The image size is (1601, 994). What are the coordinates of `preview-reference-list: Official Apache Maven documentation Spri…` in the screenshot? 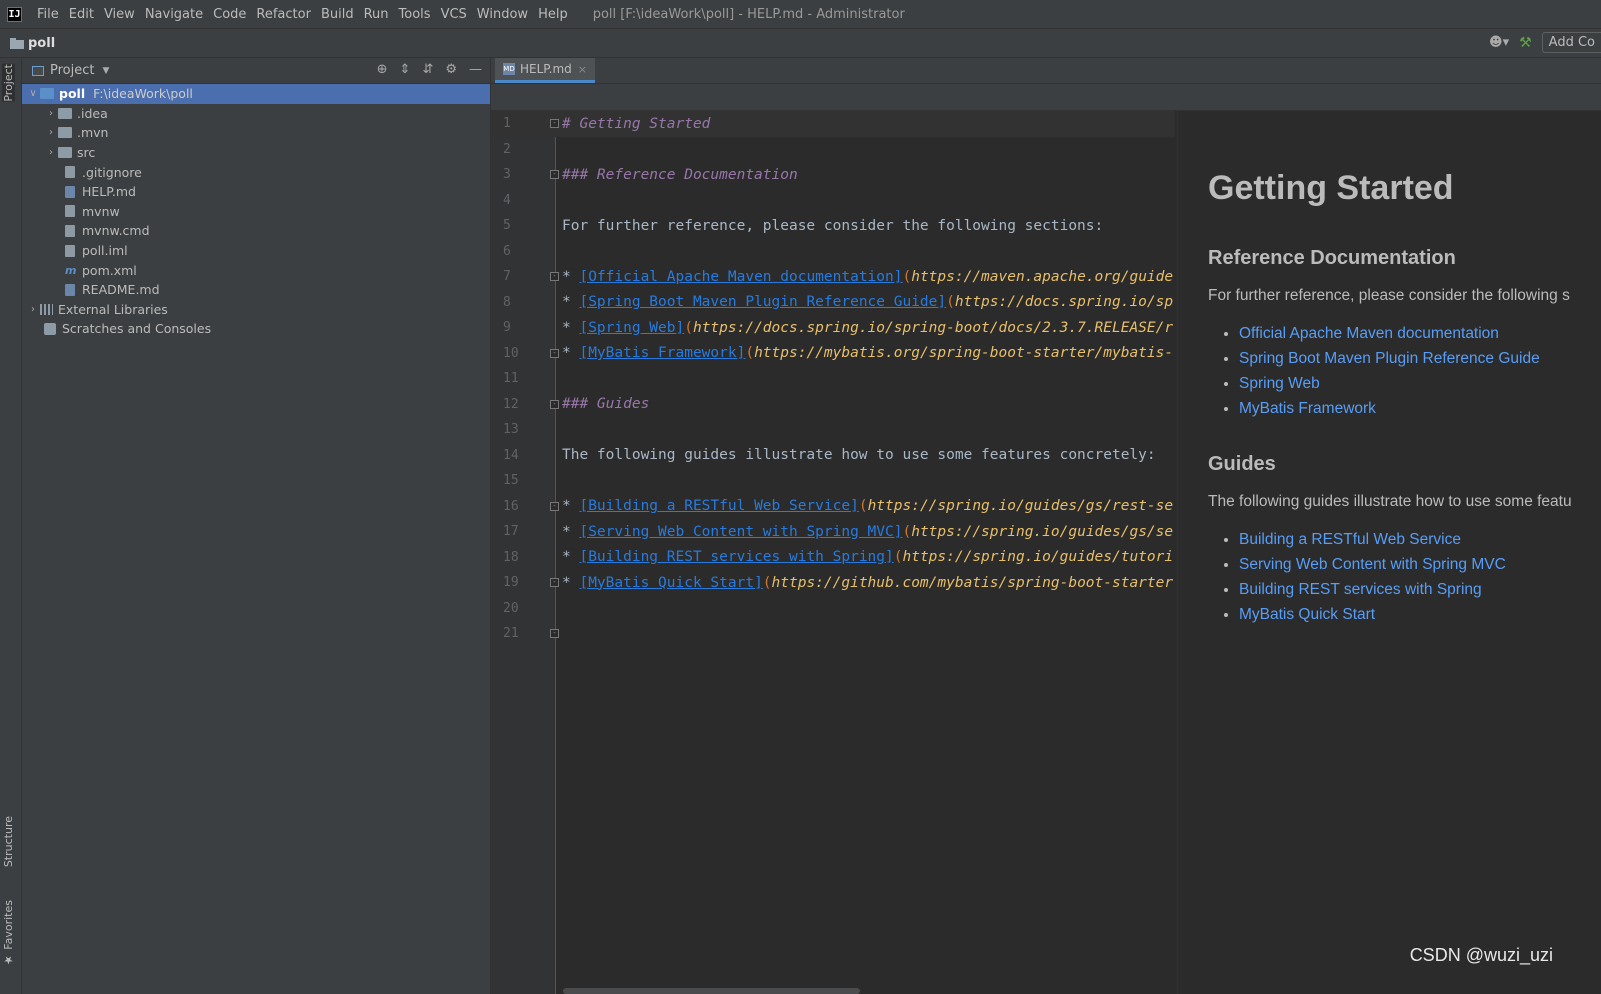 It's located at (1374, 371).